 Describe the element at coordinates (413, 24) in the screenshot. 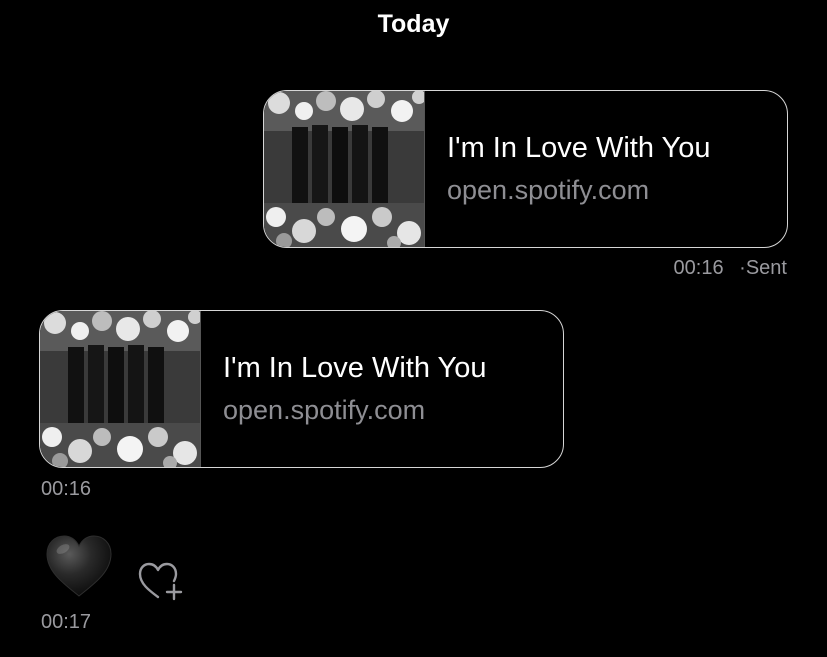

I see `date-separator: Today` at that location.